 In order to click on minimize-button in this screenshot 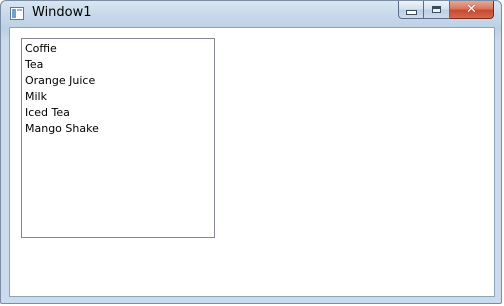, I will do `click(411, 10)`.